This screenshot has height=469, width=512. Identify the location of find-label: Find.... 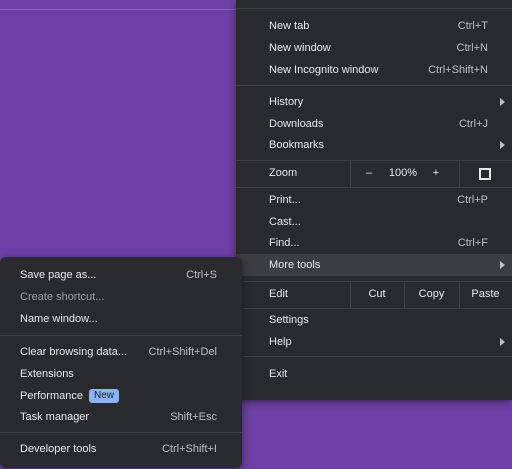
(284, 243).